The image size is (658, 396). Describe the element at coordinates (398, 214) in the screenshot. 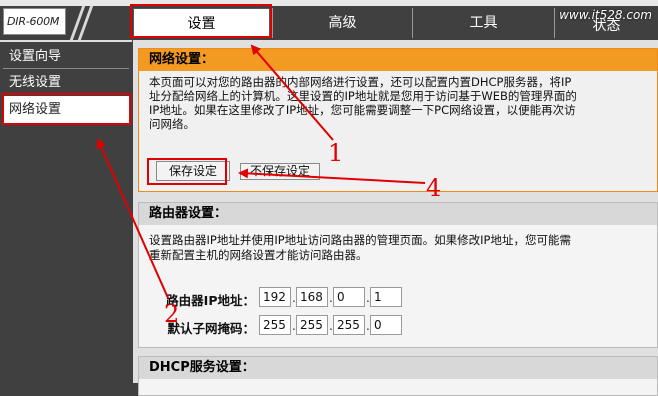

I see `panel-title: 路由器设置：` at that location.